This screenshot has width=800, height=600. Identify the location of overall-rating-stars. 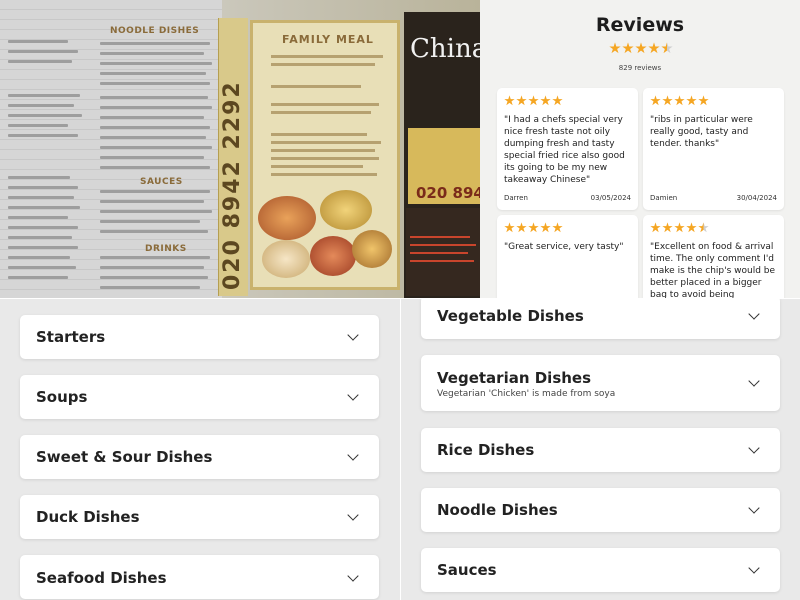
(641, 48).